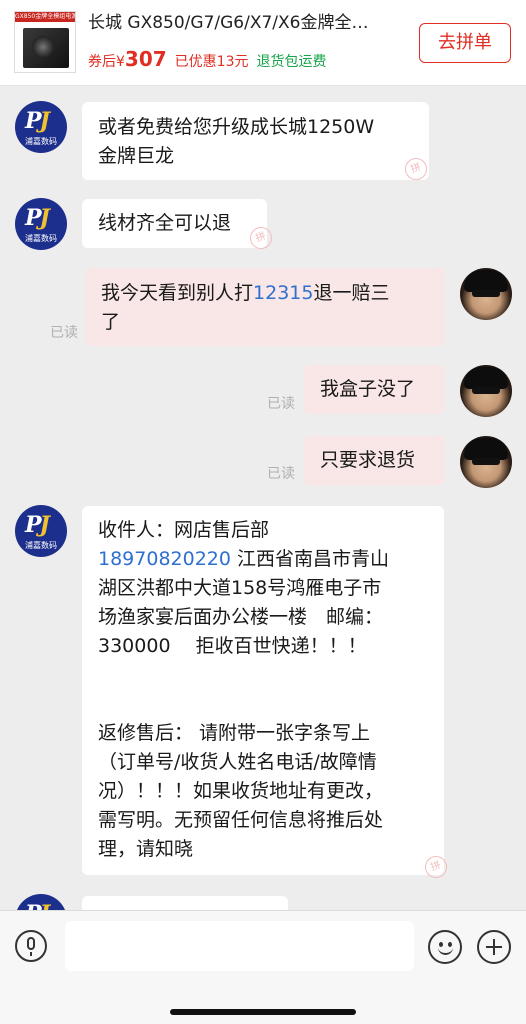 This screenshot has height=1024, width=526. I want to click on message-bubble: 线材齐全可以退, so click(174, 223).